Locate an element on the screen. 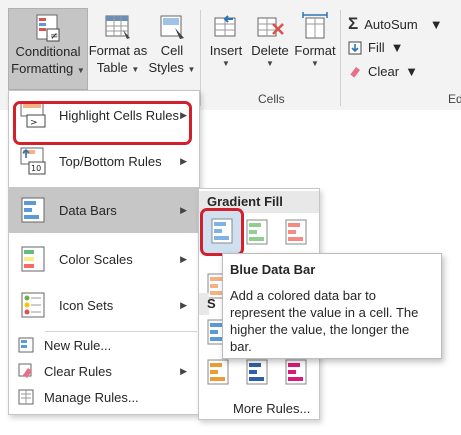 This screenshot has height=435, width=461. cell-styles-label-1: Cell is located at coordinates (172, 50).